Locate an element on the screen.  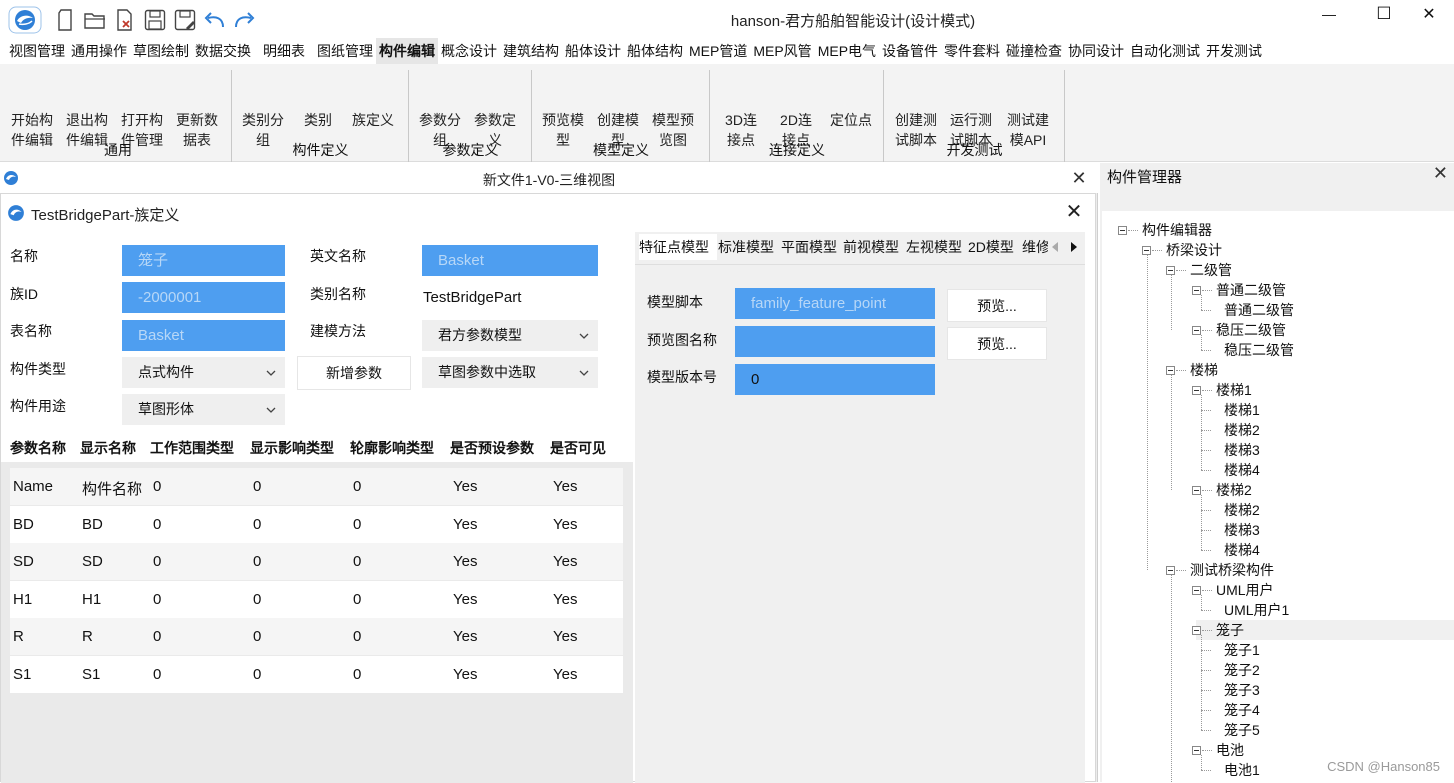
tree-leaf: UML用户1 is located at coordinates (1256, 610).